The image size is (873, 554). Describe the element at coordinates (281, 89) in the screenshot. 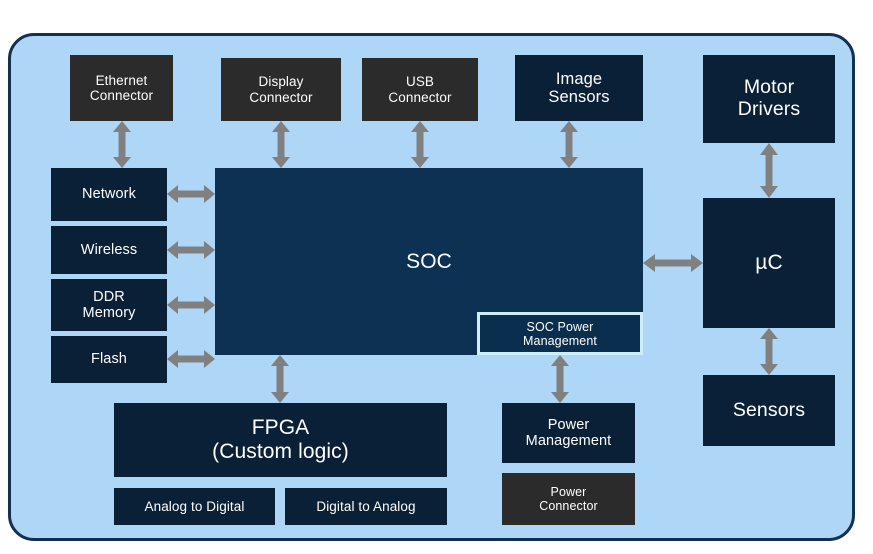

I see `block-display-connector: Display Connector` at that location.